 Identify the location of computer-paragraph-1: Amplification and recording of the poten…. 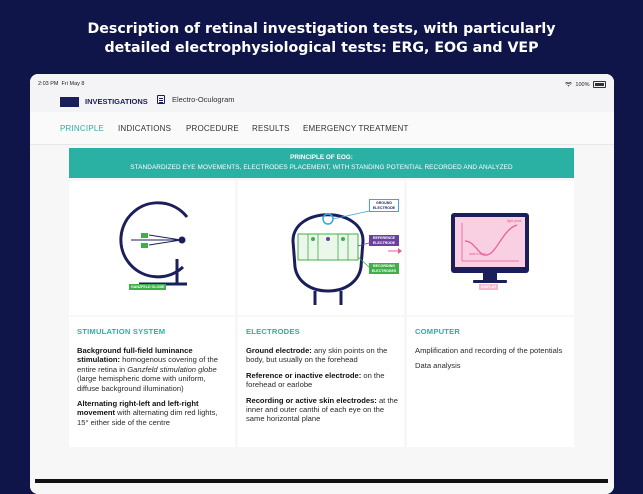
(489, 350).